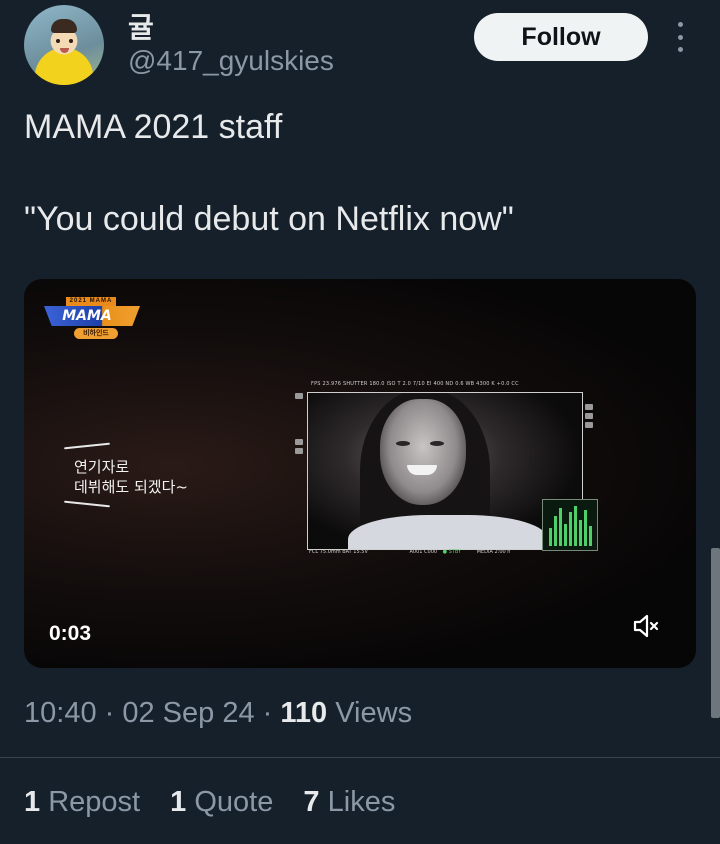 The image size is (720, 844). Describe the element at coordinates (374, 713) in the screenshot. I see `views-label: Views` at that location.